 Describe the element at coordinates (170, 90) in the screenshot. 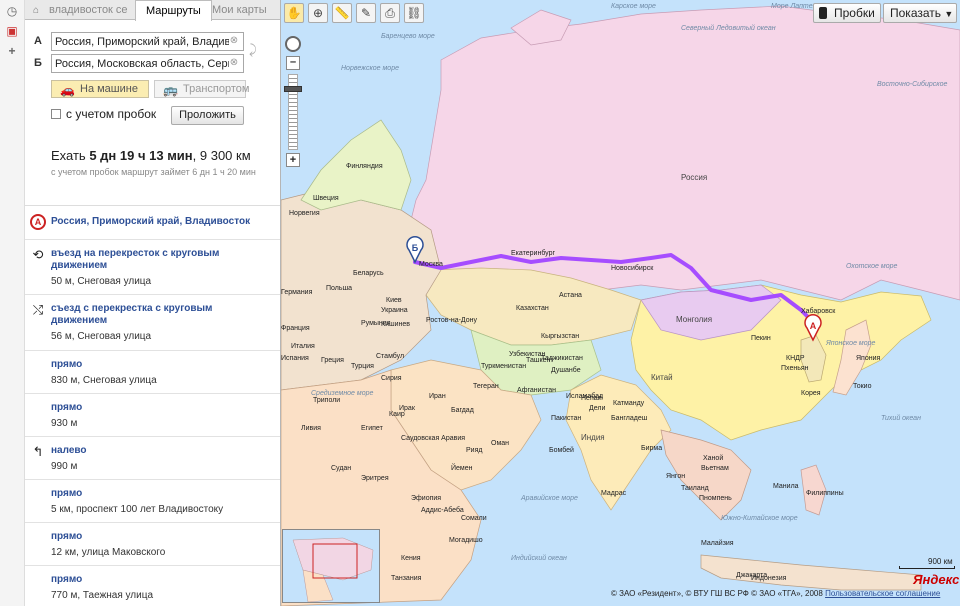

I see `bus-icon: 🚌` at that location.